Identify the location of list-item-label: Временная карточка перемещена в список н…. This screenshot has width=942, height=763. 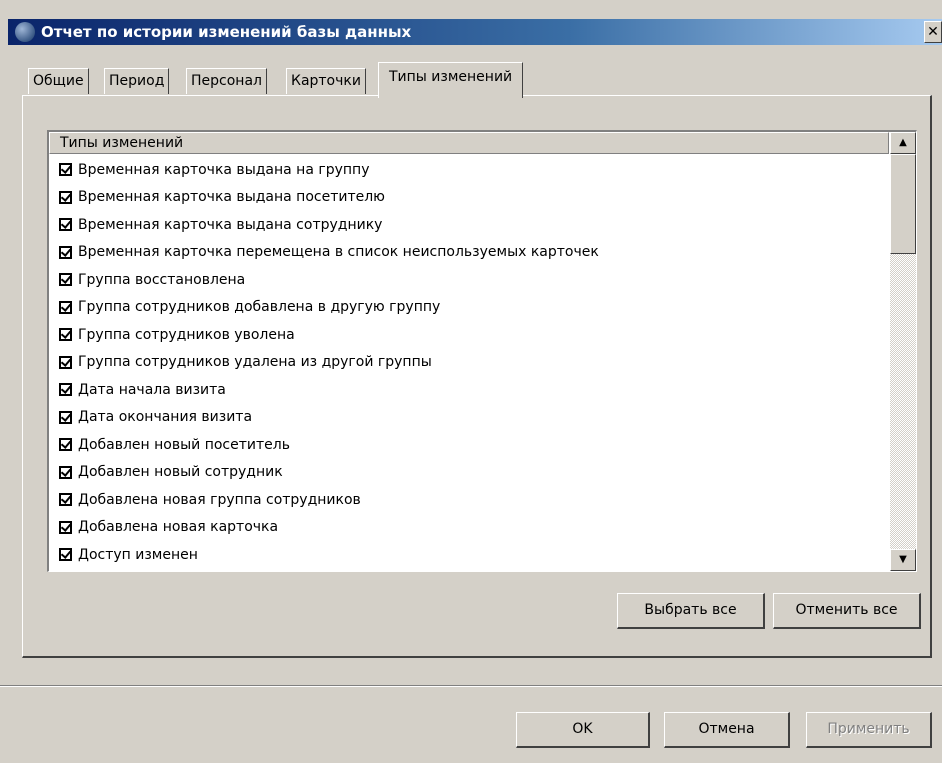
(338, 252).